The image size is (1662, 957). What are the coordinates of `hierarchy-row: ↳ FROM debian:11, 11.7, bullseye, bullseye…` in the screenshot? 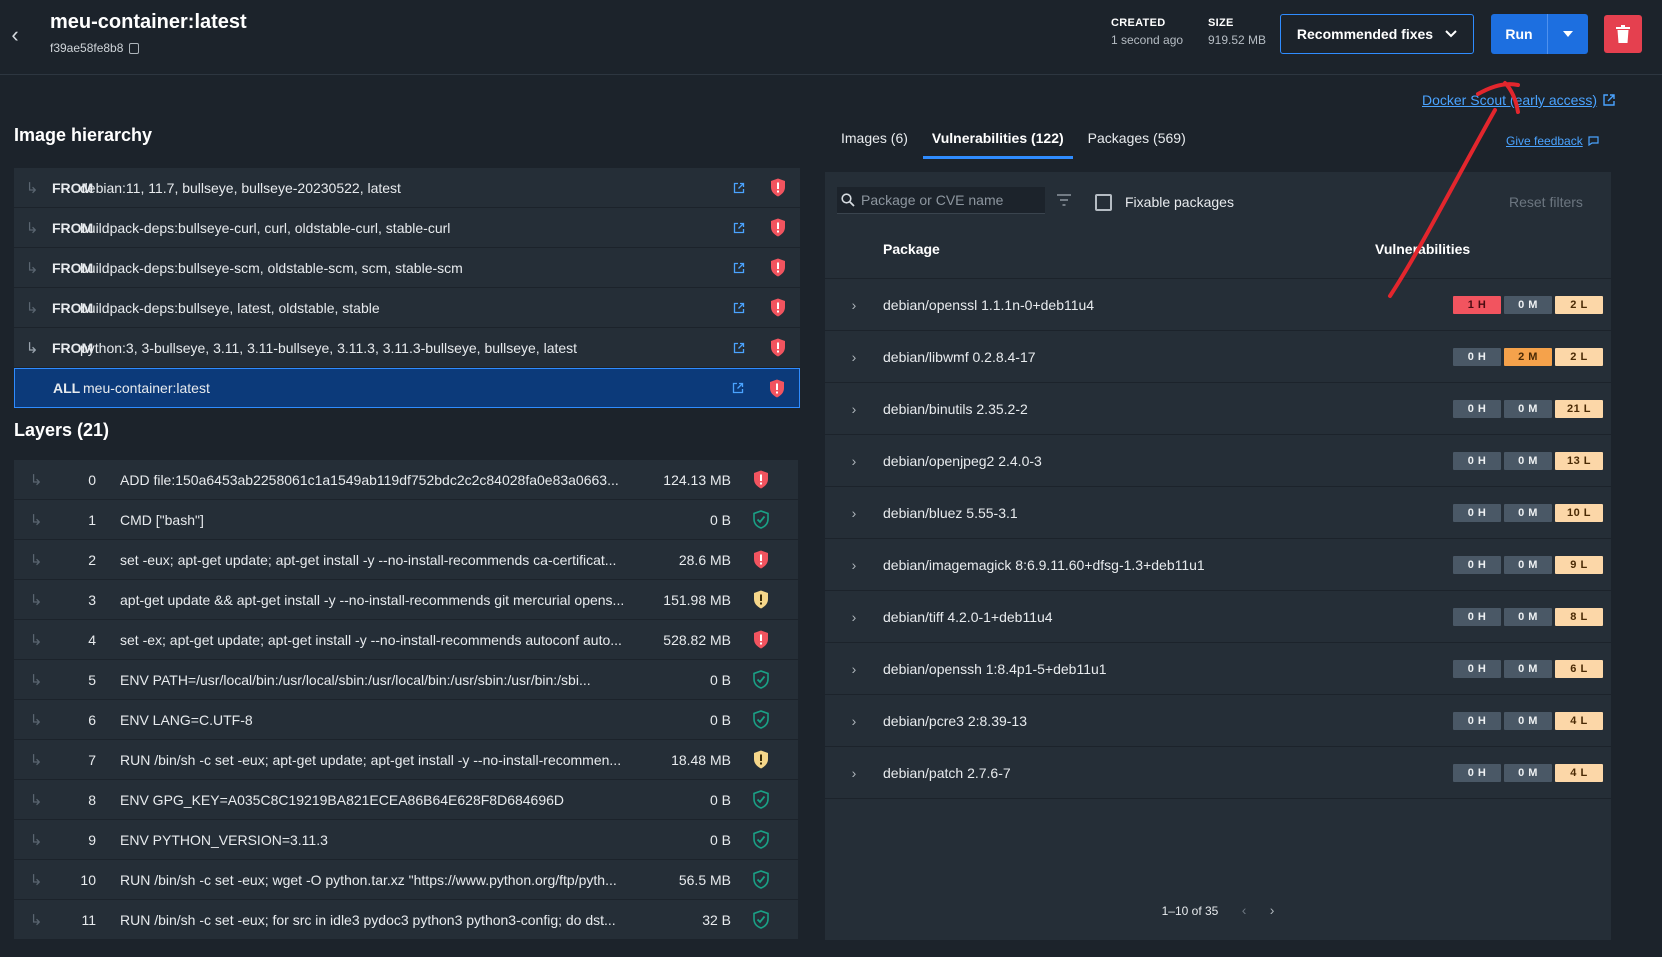 It's located at (407, 188).